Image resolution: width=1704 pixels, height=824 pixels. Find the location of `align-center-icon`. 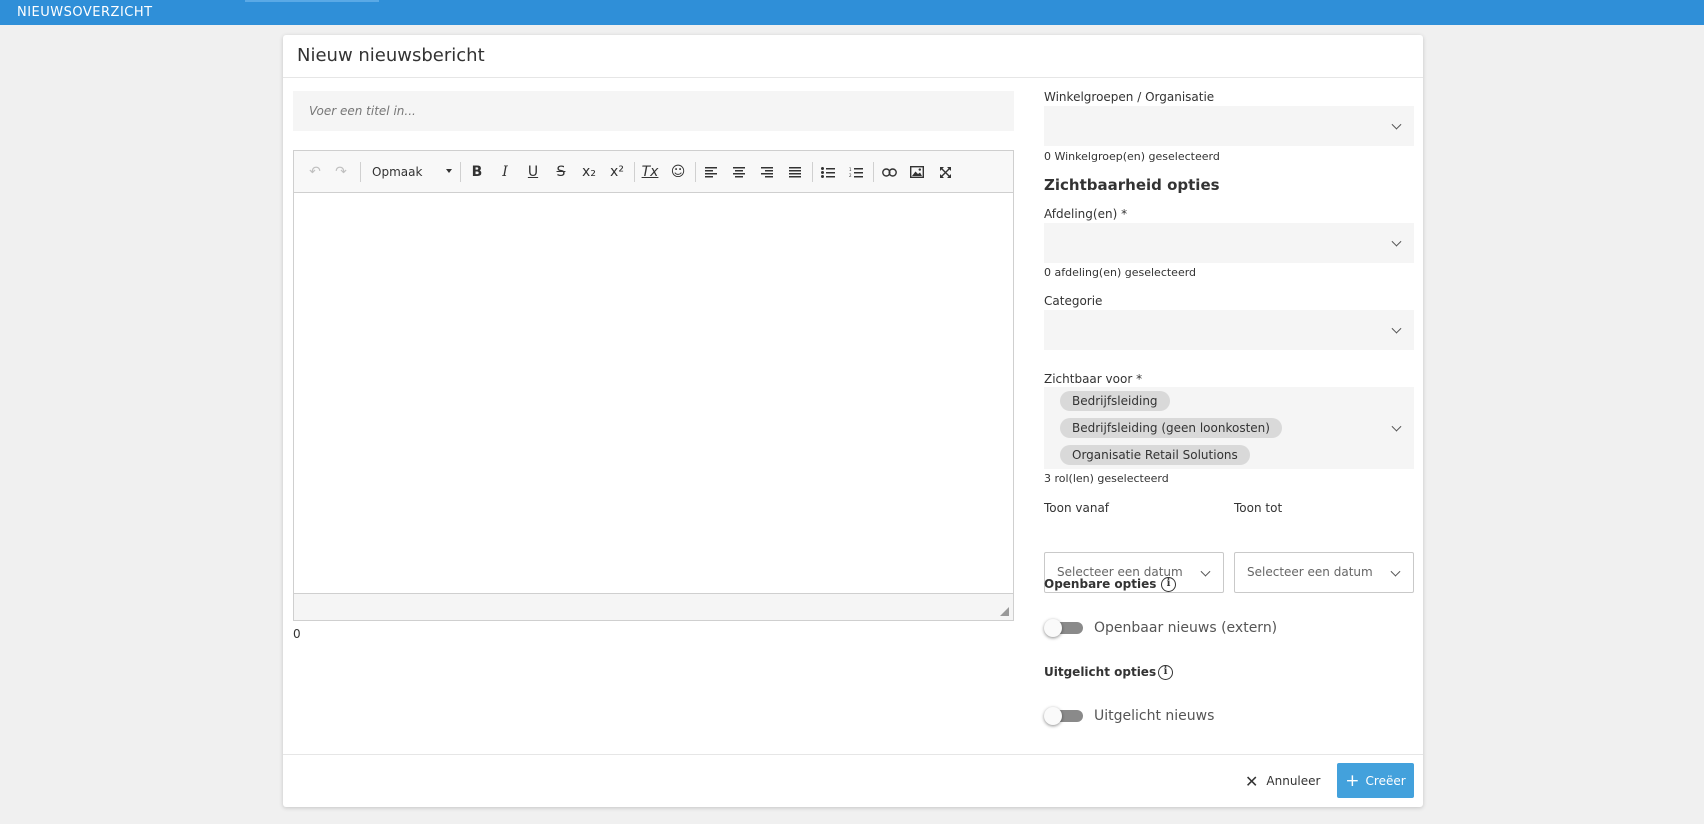

align-center-icon is located at coordinates (739, 172).